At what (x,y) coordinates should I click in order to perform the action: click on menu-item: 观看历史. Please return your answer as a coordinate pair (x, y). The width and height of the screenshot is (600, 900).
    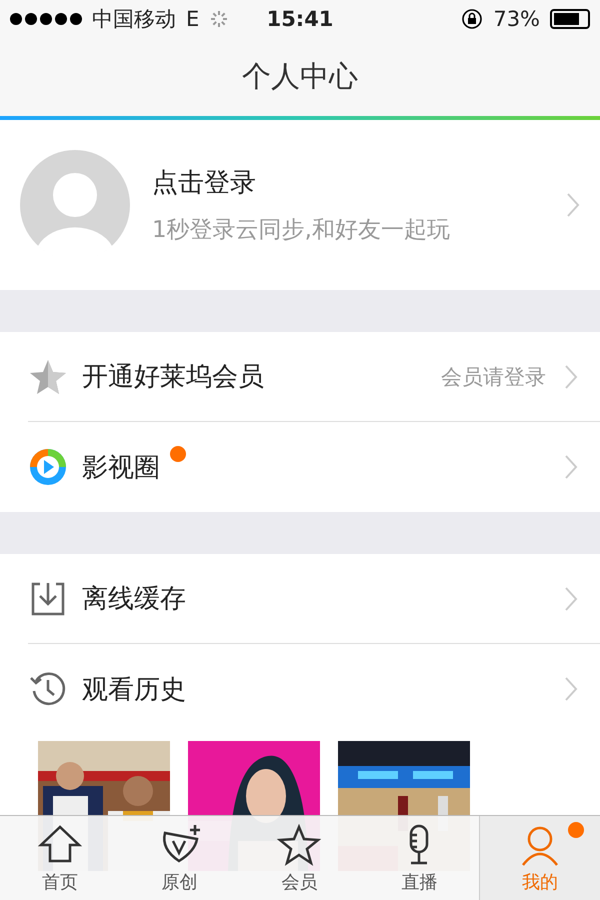
    Looking at the image, I should click on (314, 689).